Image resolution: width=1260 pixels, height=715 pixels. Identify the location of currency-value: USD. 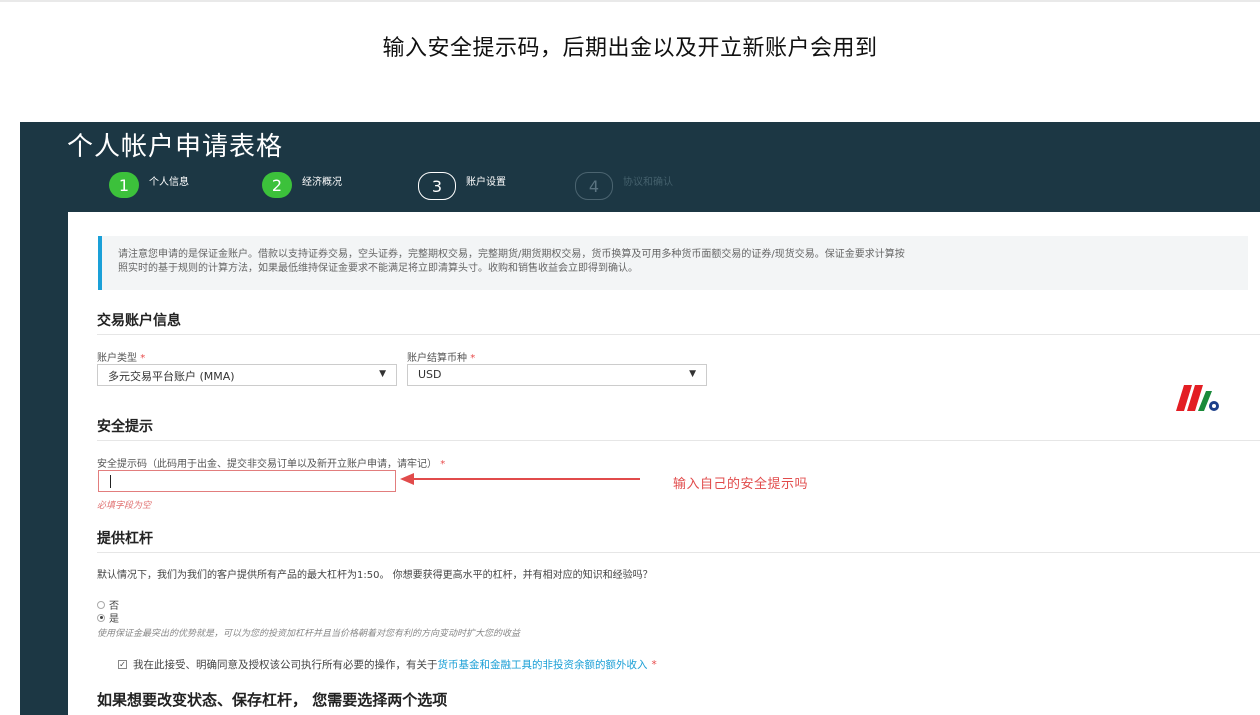
(430, 374).